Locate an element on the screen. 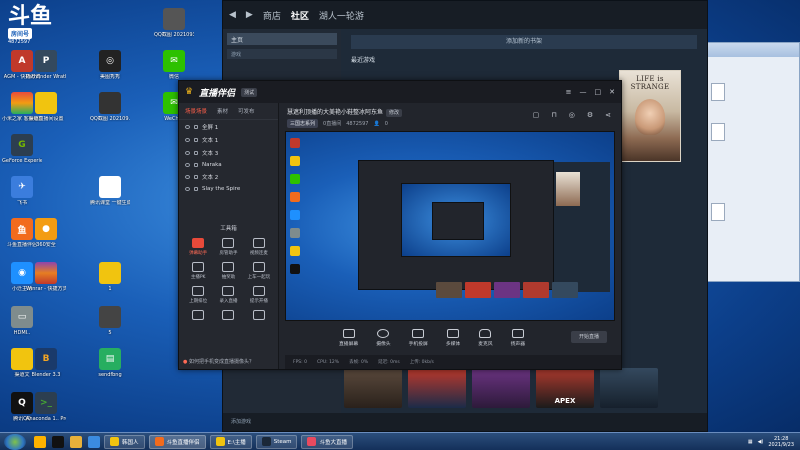 This screenshot has height=450, width=800. speaker-button: 扬声器 is located at coordinates (518, 338).